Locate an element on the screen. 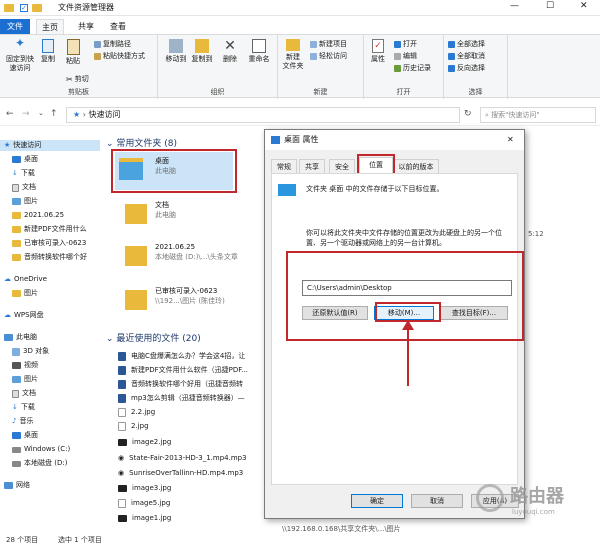 The width and height of the screenshot is (600, 547). recent-file-row: 电脑C盘爆满怎么办？学会这4招，让 is located at coordinates (181, 356).